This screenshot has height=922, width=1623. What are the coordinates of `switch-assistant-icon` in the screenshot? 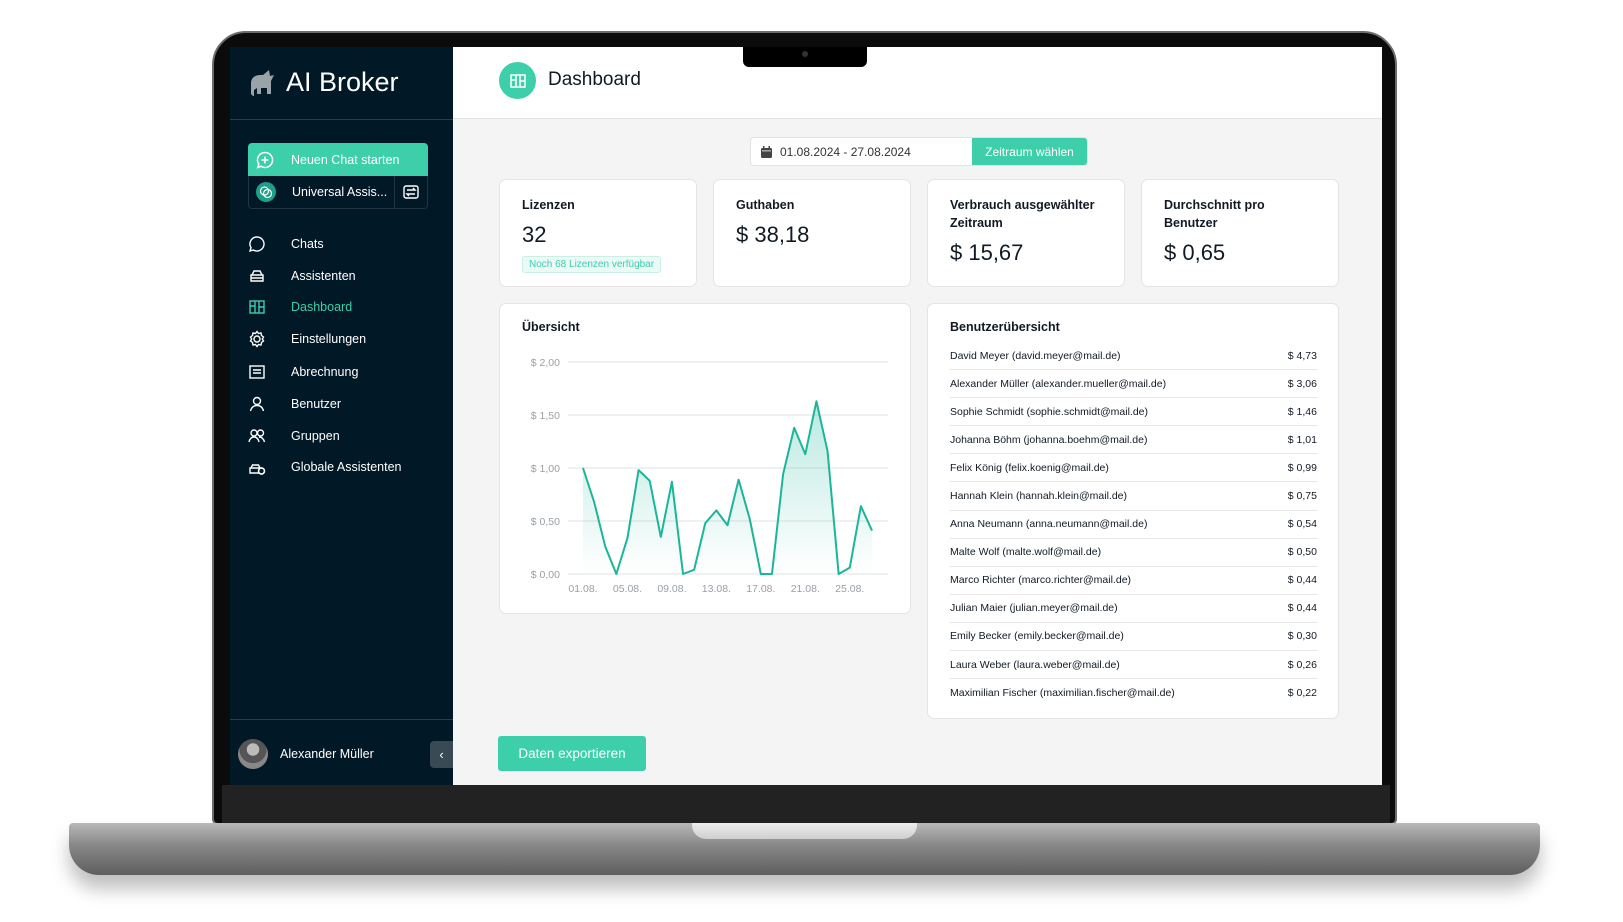 It's located at (410, 192).